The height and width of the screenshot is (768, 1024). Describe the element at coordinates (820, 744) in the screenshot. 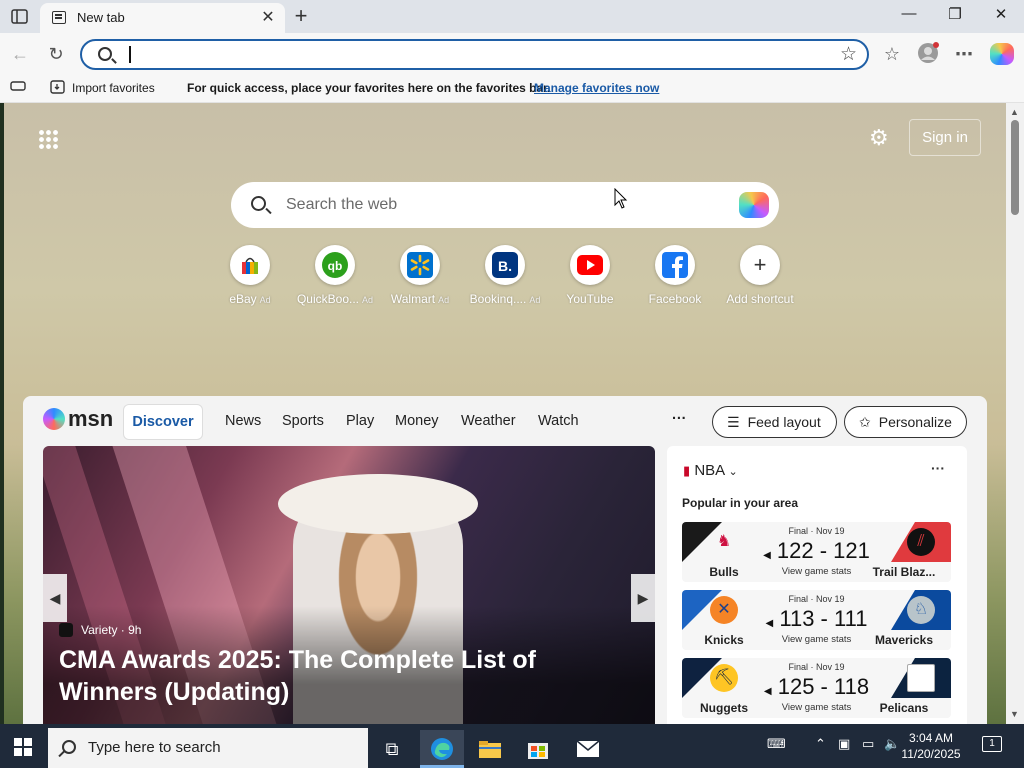

I see `show-hidden-icons-icon: ⌃` at that location.